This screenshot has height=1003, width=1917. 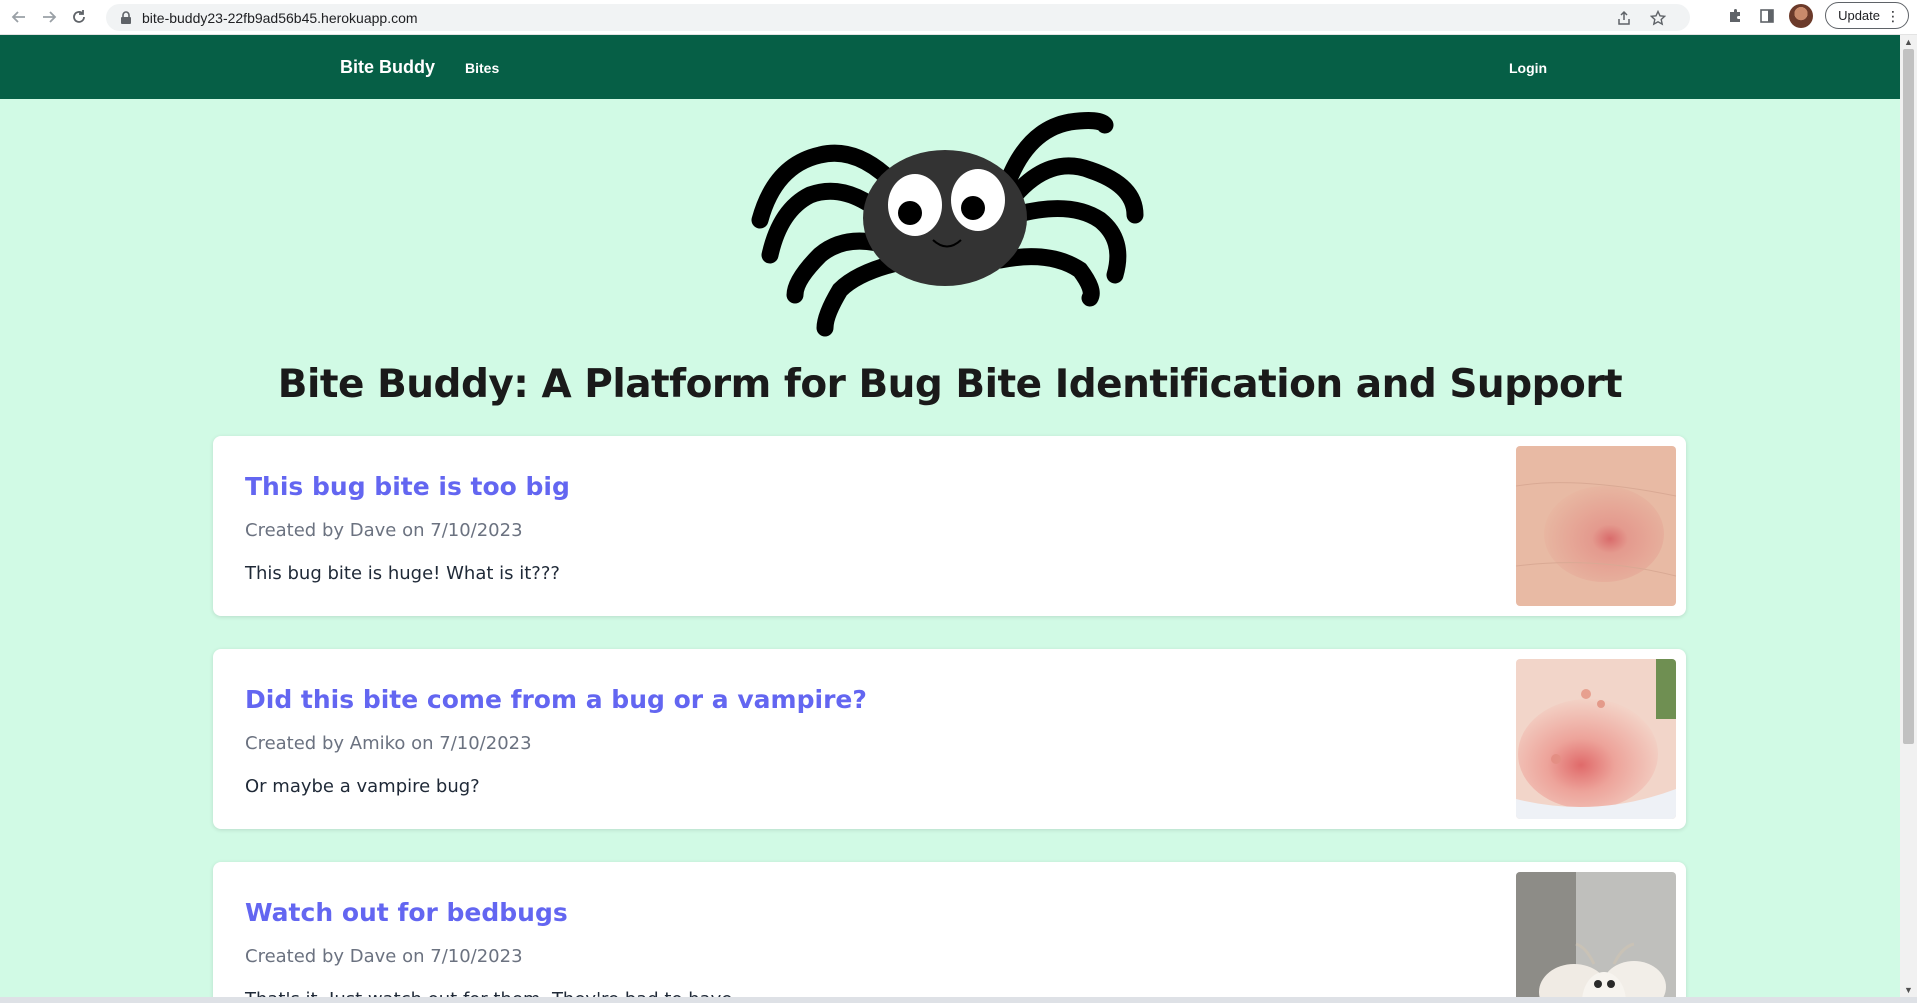 I want to click on reload-icon, so click(x=79, y=17).